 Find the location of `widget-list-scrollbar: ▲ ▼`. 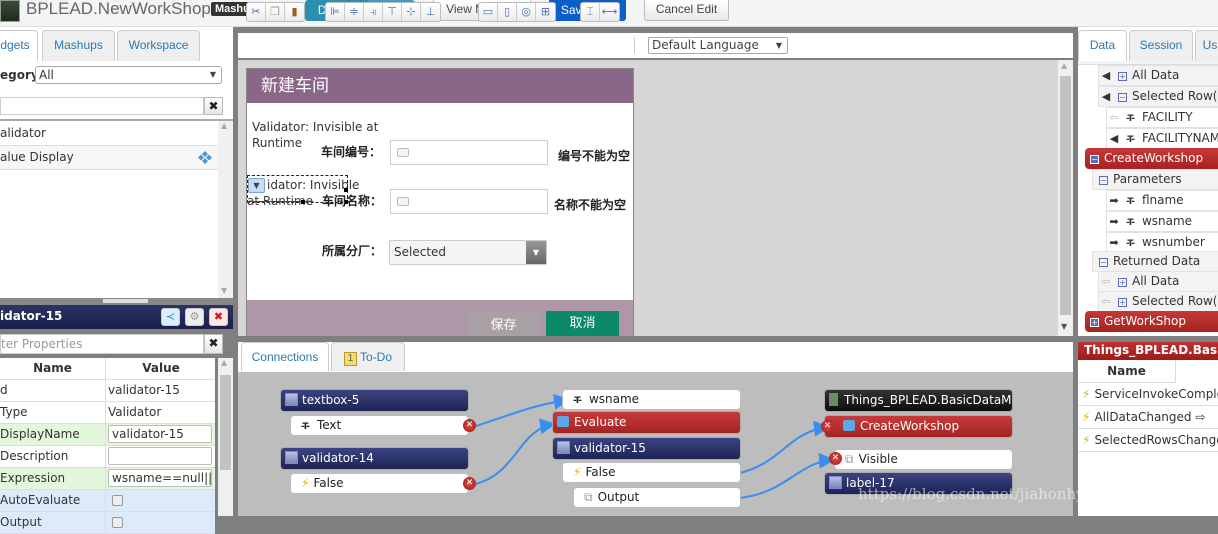

widget-list-scrollbar: ▲ ▼ is located at coordinates (225, 209).